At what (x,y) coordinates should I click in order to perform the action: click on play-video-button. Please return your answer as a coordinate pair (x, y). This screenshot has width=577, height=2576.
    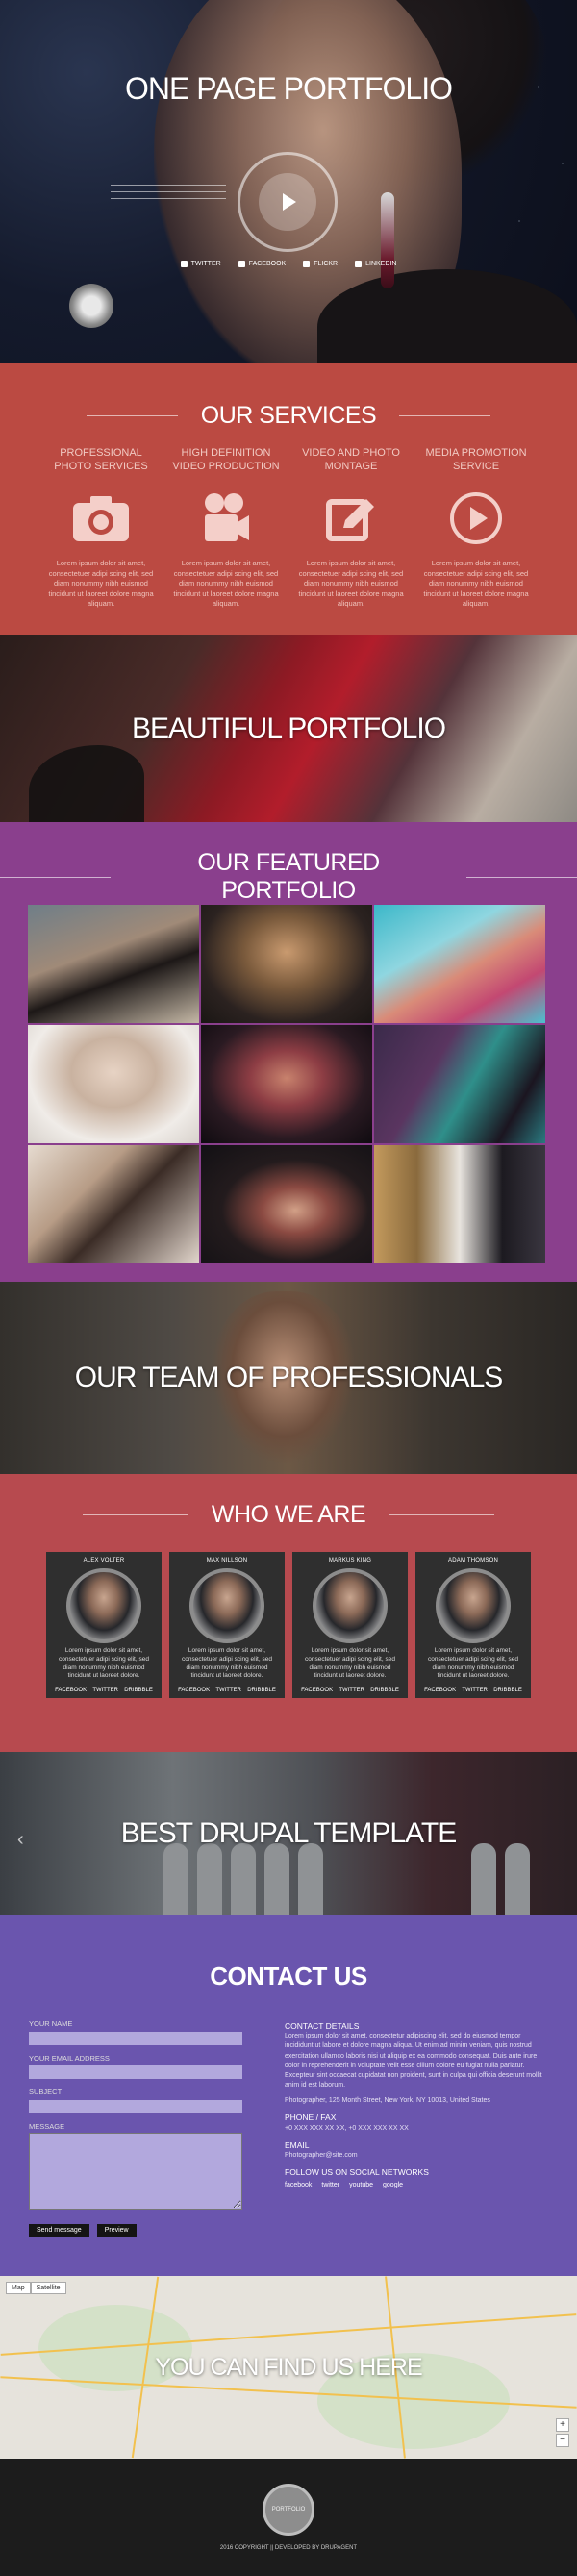
    Looking at the image, I should click on (288, 202).